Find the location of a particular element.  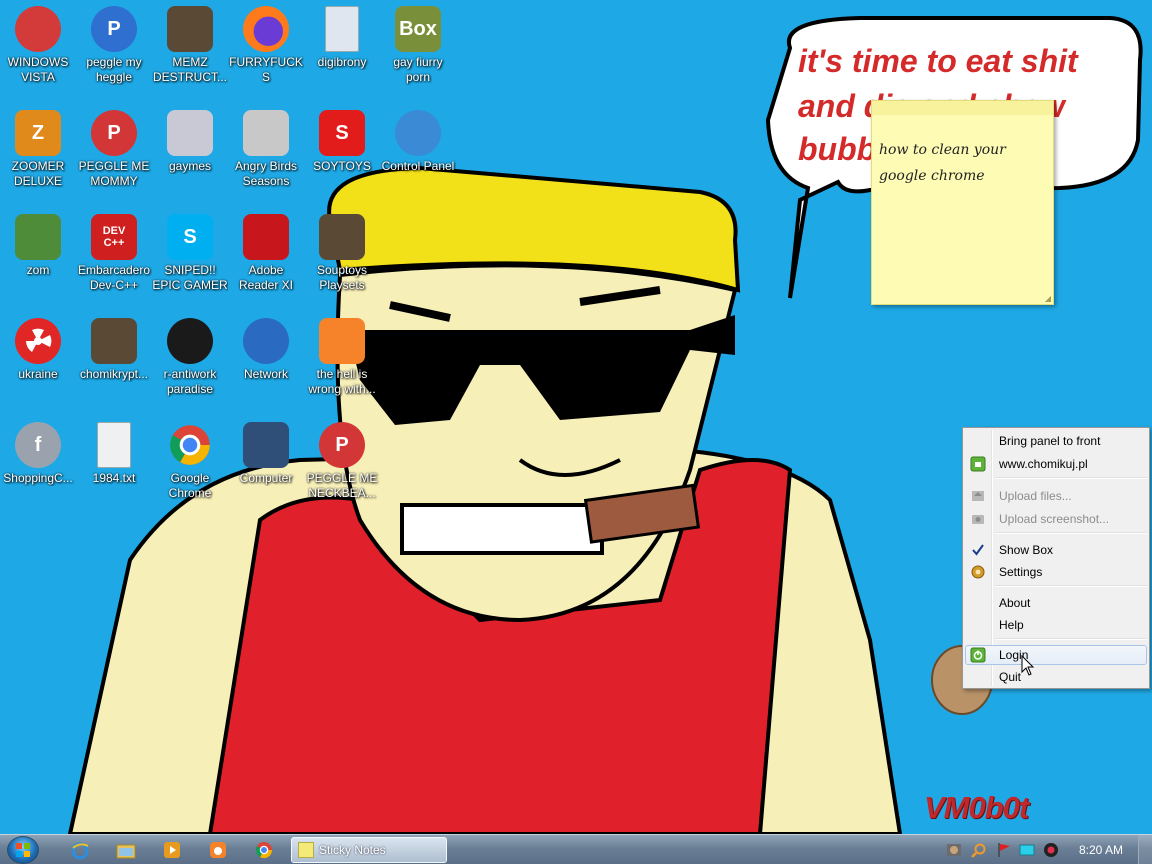

games-folder-icon is located at coordinates (190, 133).